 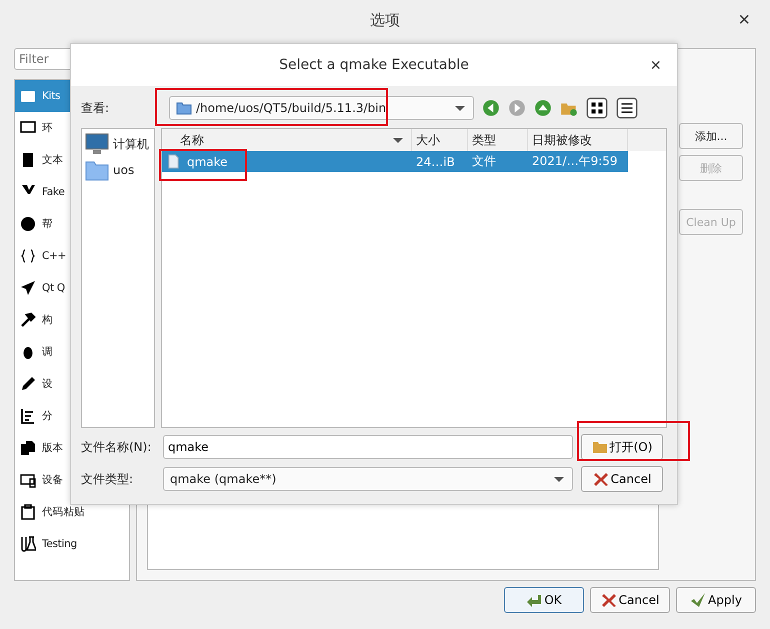 What do you see at coordinates (95, 108) in the screenshot?
I see `look-in-label: 查看:` at bounding box center [95, 108].